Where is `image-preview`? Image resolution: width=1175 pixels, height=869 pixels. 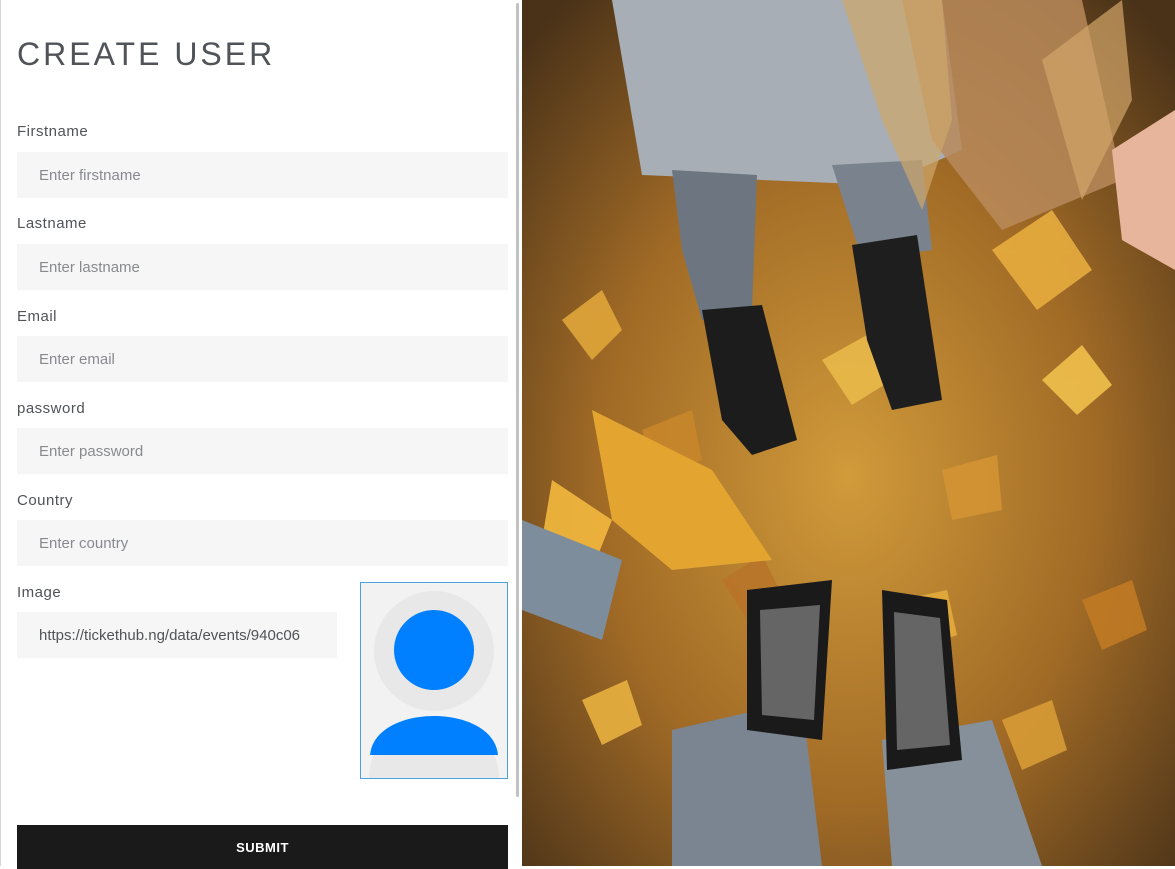 image-preview is located at coordinates (434, 680).